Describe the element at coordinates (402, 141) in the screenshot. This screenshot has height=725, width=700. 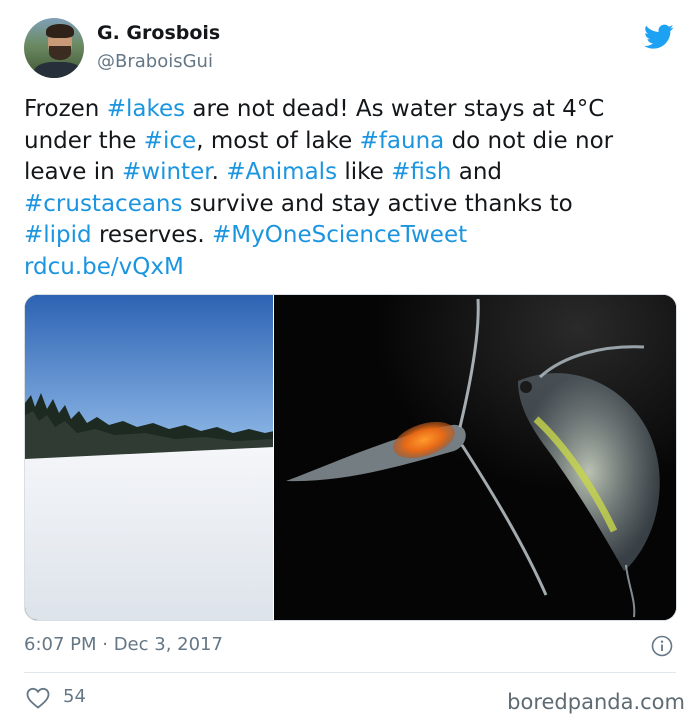
I see `hashtag-link: #fauna` at that location.